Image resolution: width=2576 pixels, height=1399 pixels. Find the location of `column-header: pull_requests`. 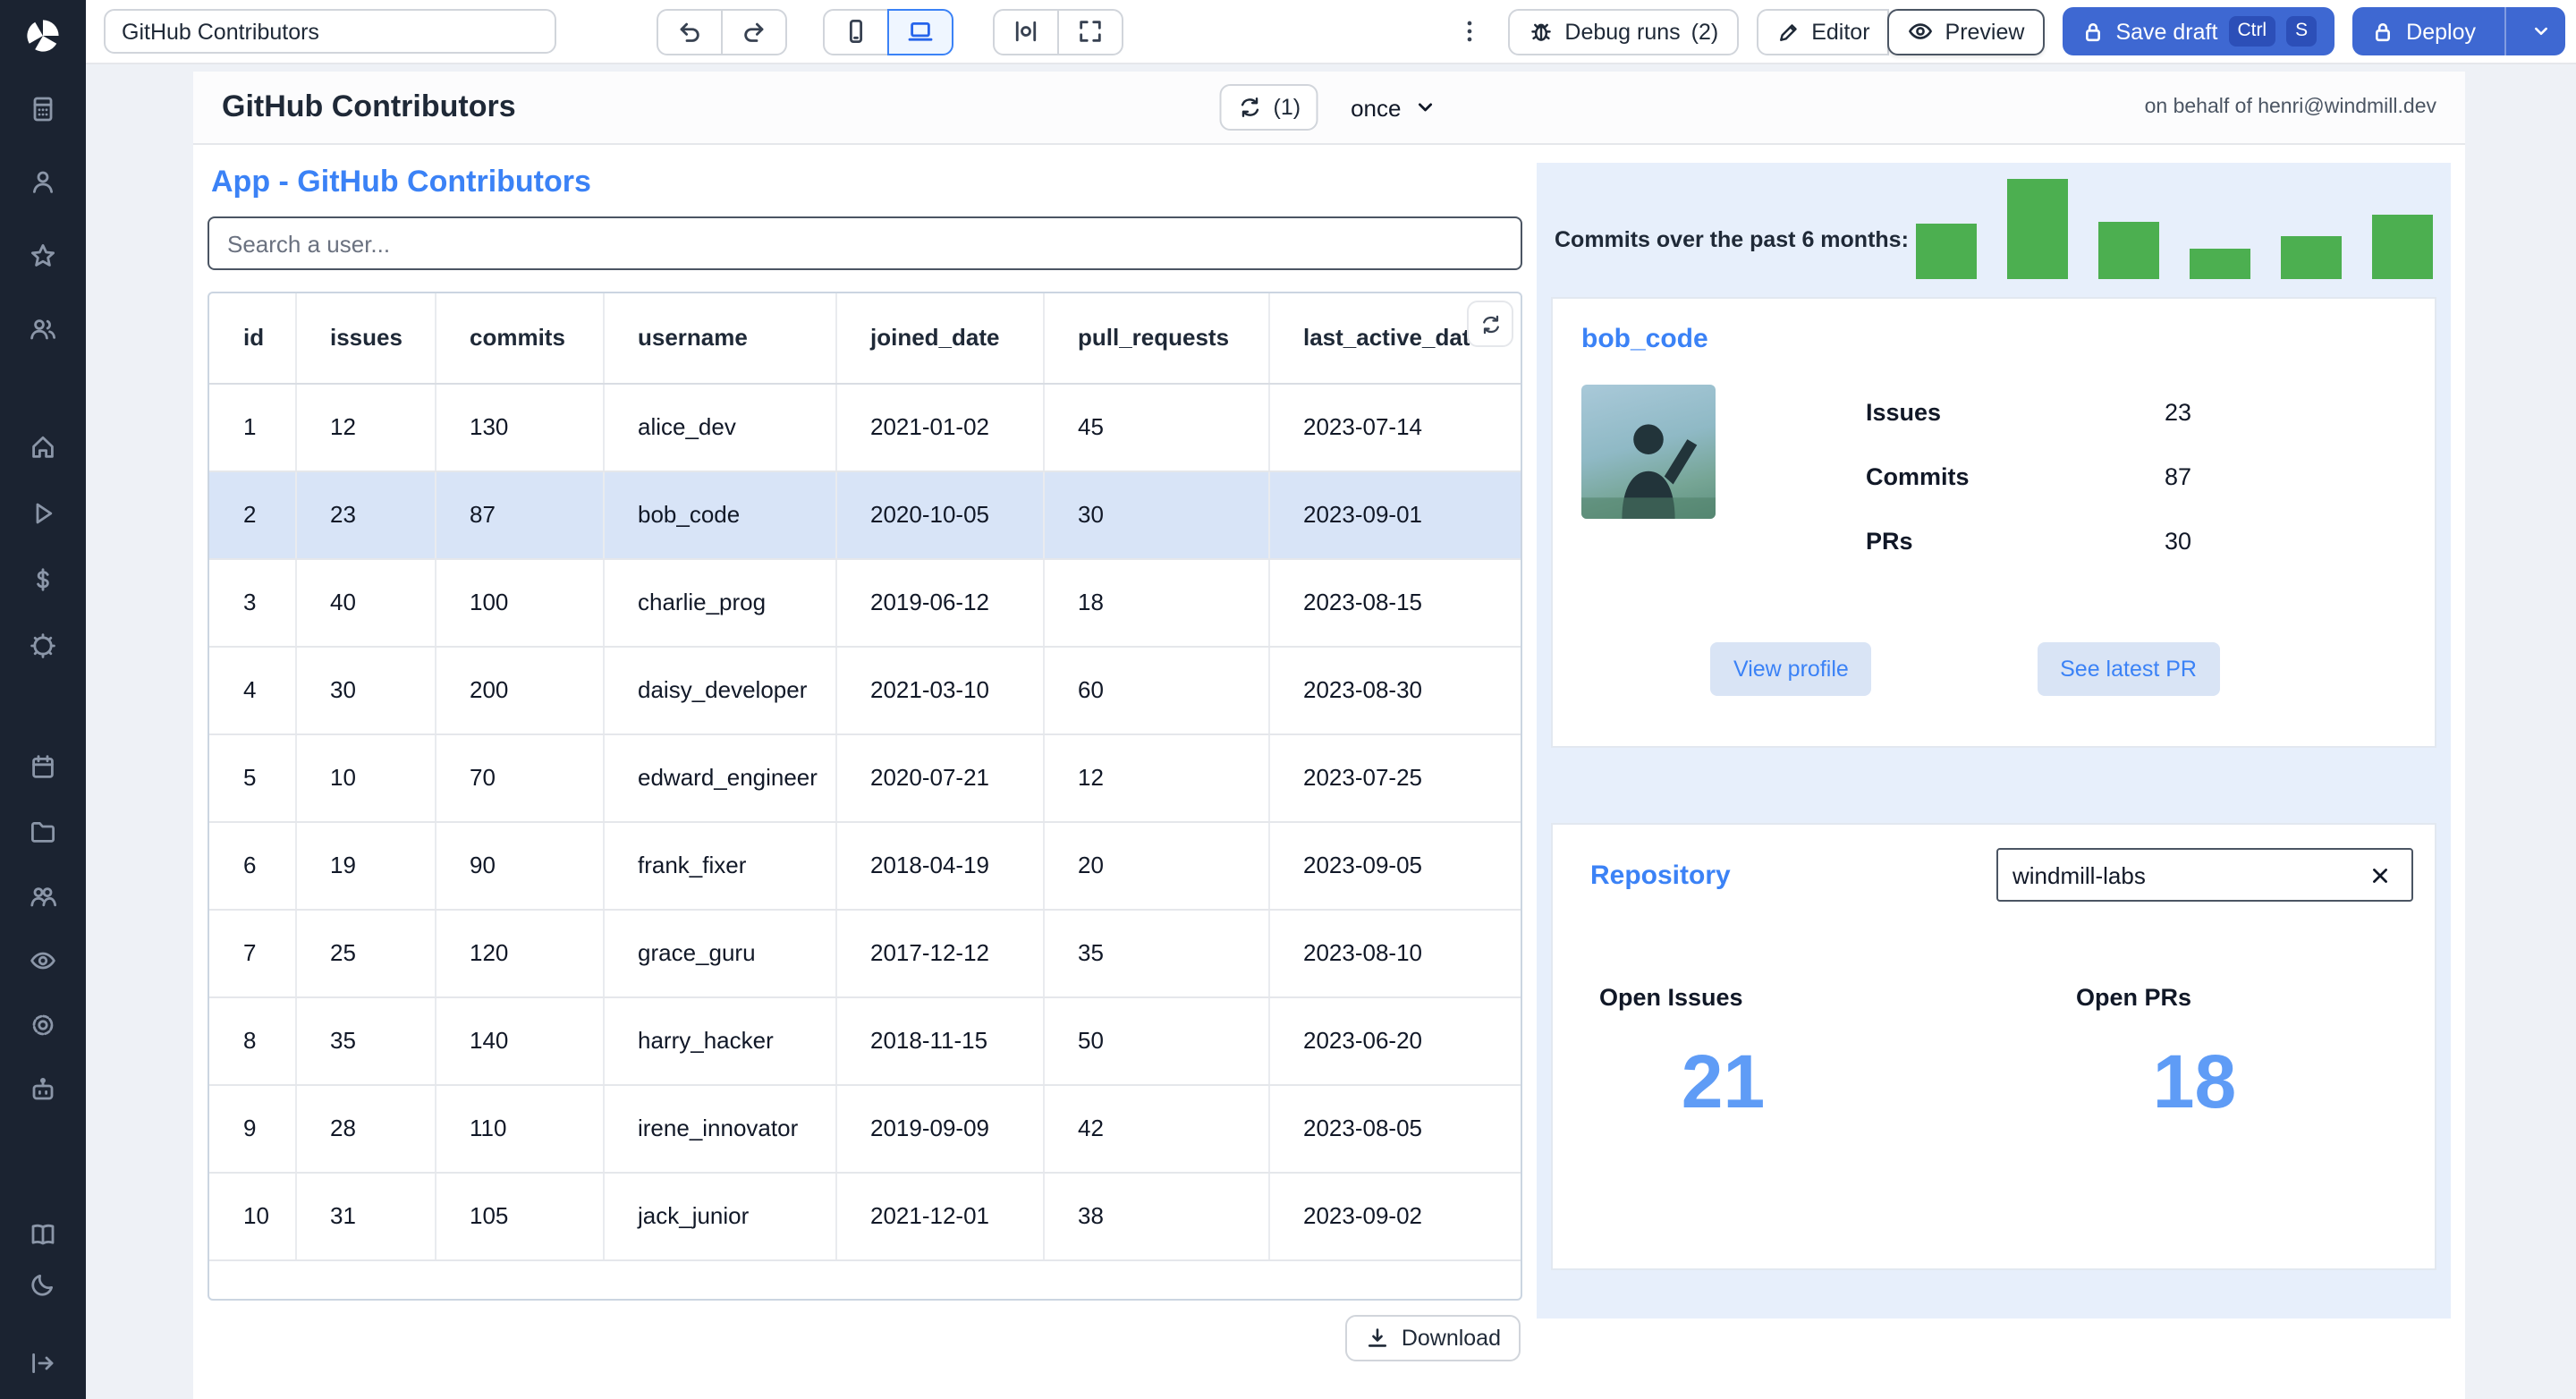

column-header: pull_requests is located at coordinates (1156, 338).